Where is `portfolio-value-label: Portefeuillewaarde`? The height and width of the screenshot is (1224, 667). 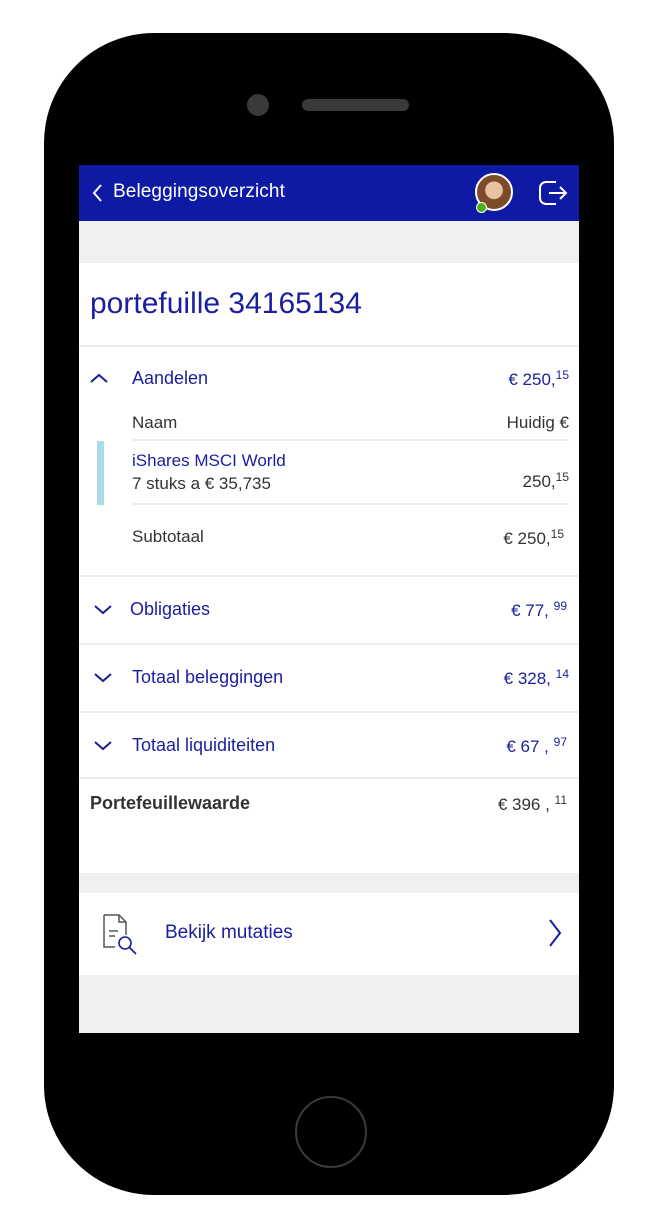 portfolio-value-label: Portefeuillewaarde is located at coordinates (170, 803).